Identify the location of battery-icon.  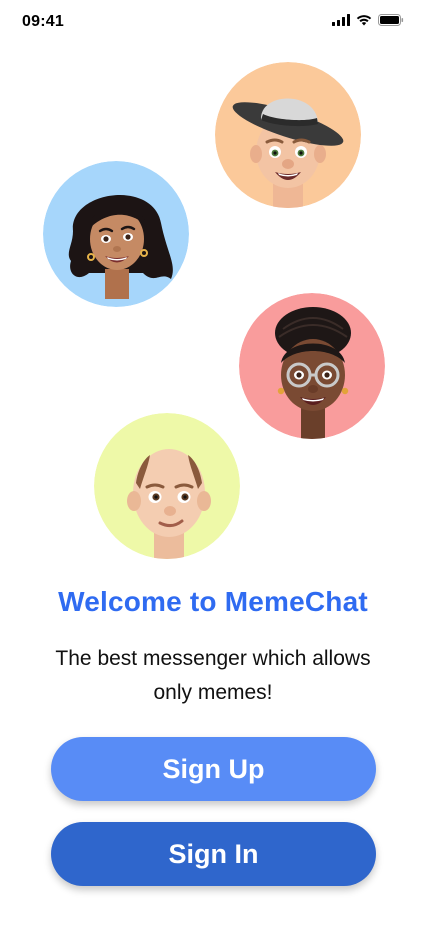
(391, 22).